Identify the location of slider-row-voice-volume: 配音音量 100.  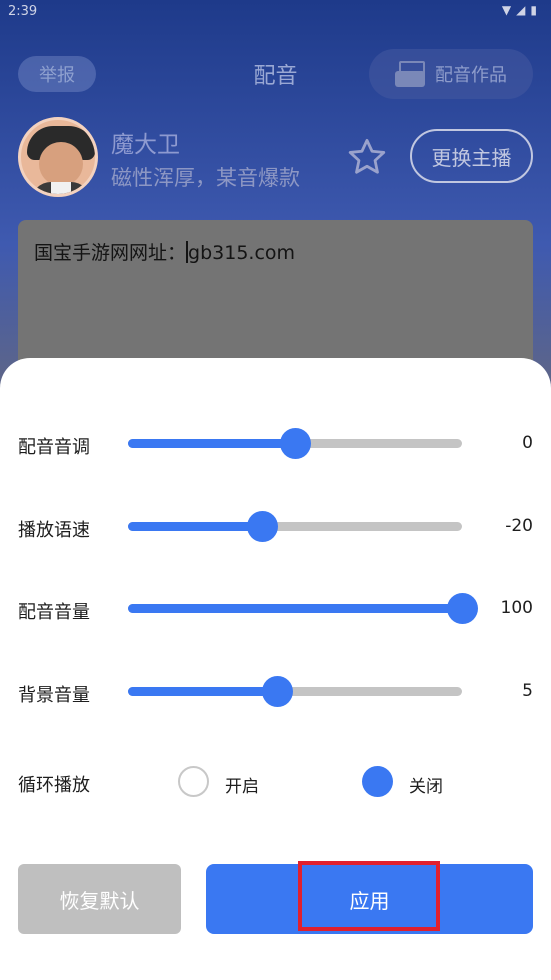
(275, 609).